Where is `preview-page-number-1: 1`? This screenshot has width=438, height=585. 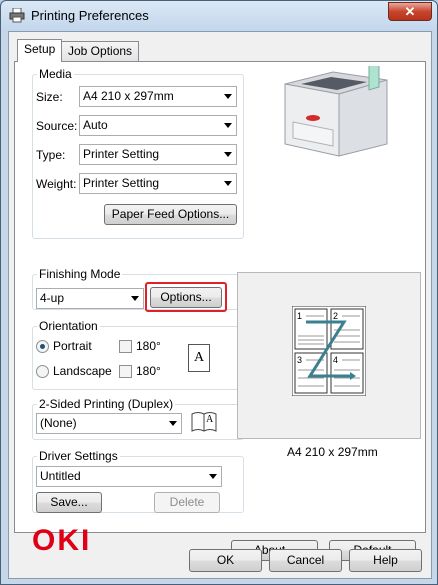 preview-page-number-1: 1 is located at coordinates (300, 316).